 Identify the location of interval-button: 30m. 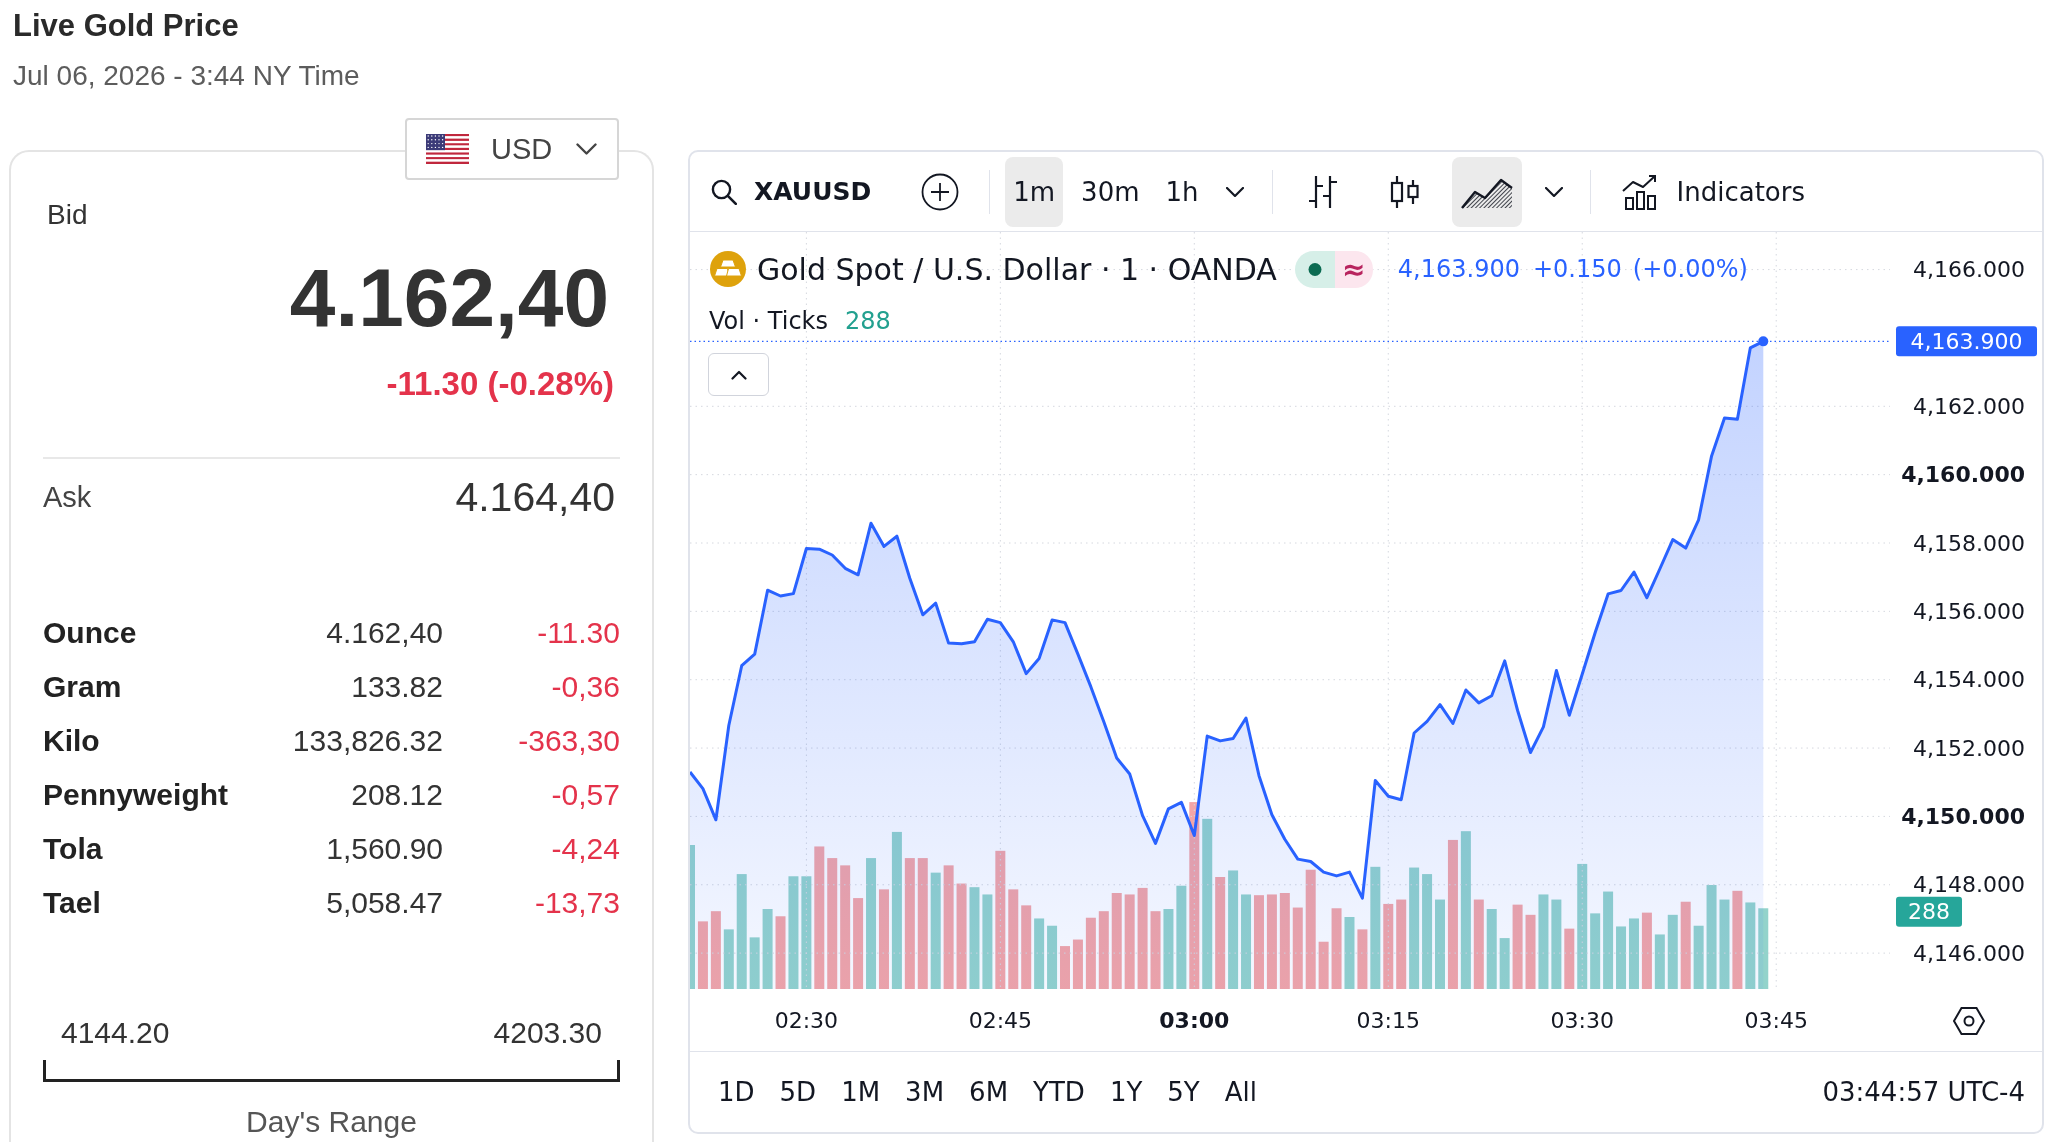
(1110, 191).